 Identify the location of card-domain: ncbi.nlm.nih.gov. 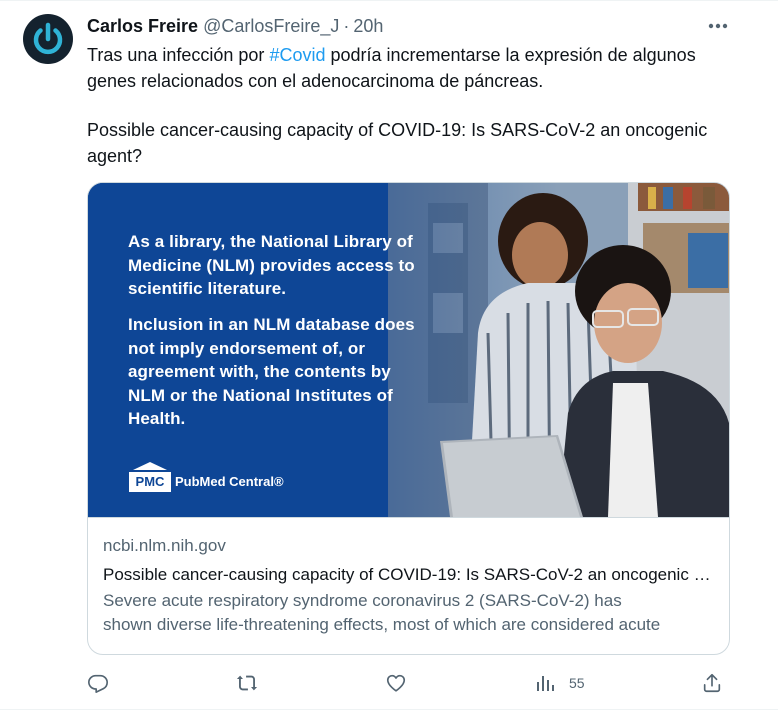
(164, 545).